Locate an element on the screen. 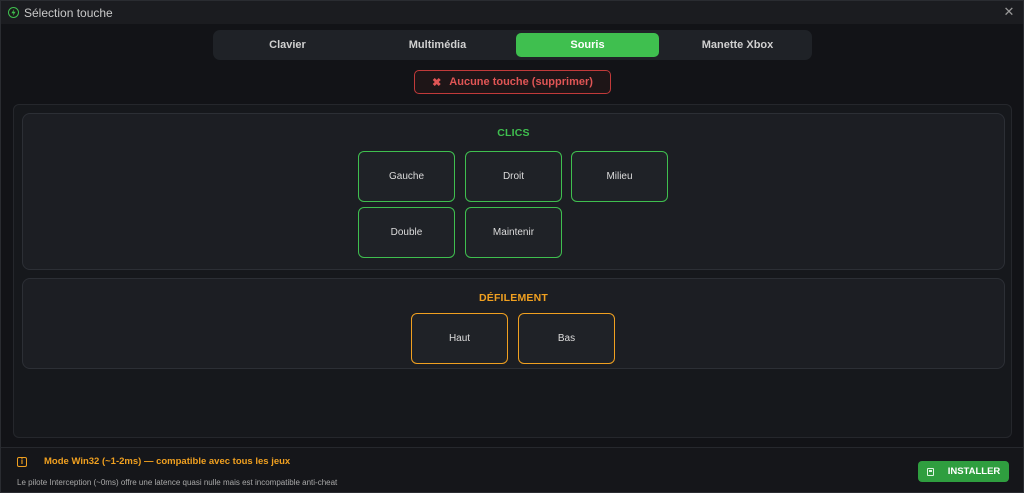 This screenshot has width=1024, height=493. tab-multimedia: Multimédia is located at coordinates (437, 45).